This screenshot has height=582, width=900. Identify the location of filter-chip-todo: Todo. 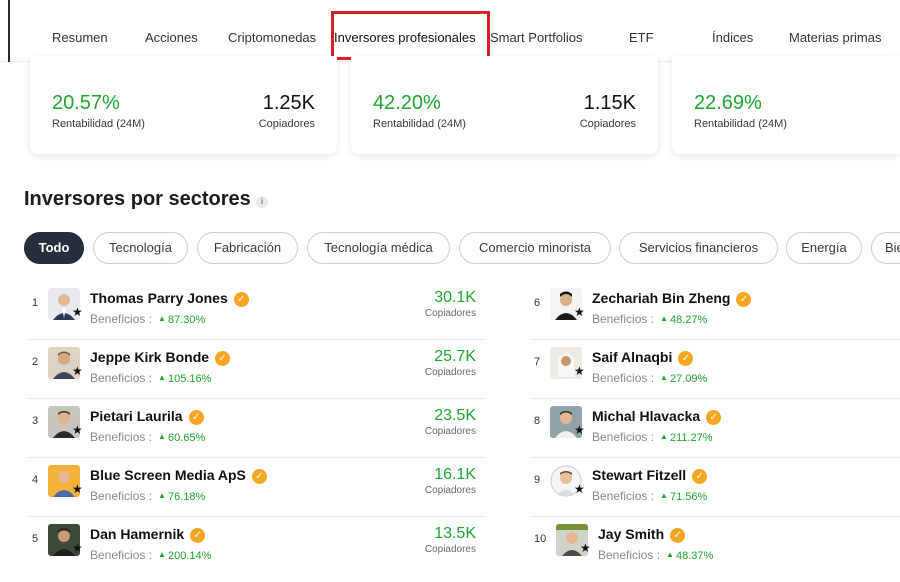
(54, 248).